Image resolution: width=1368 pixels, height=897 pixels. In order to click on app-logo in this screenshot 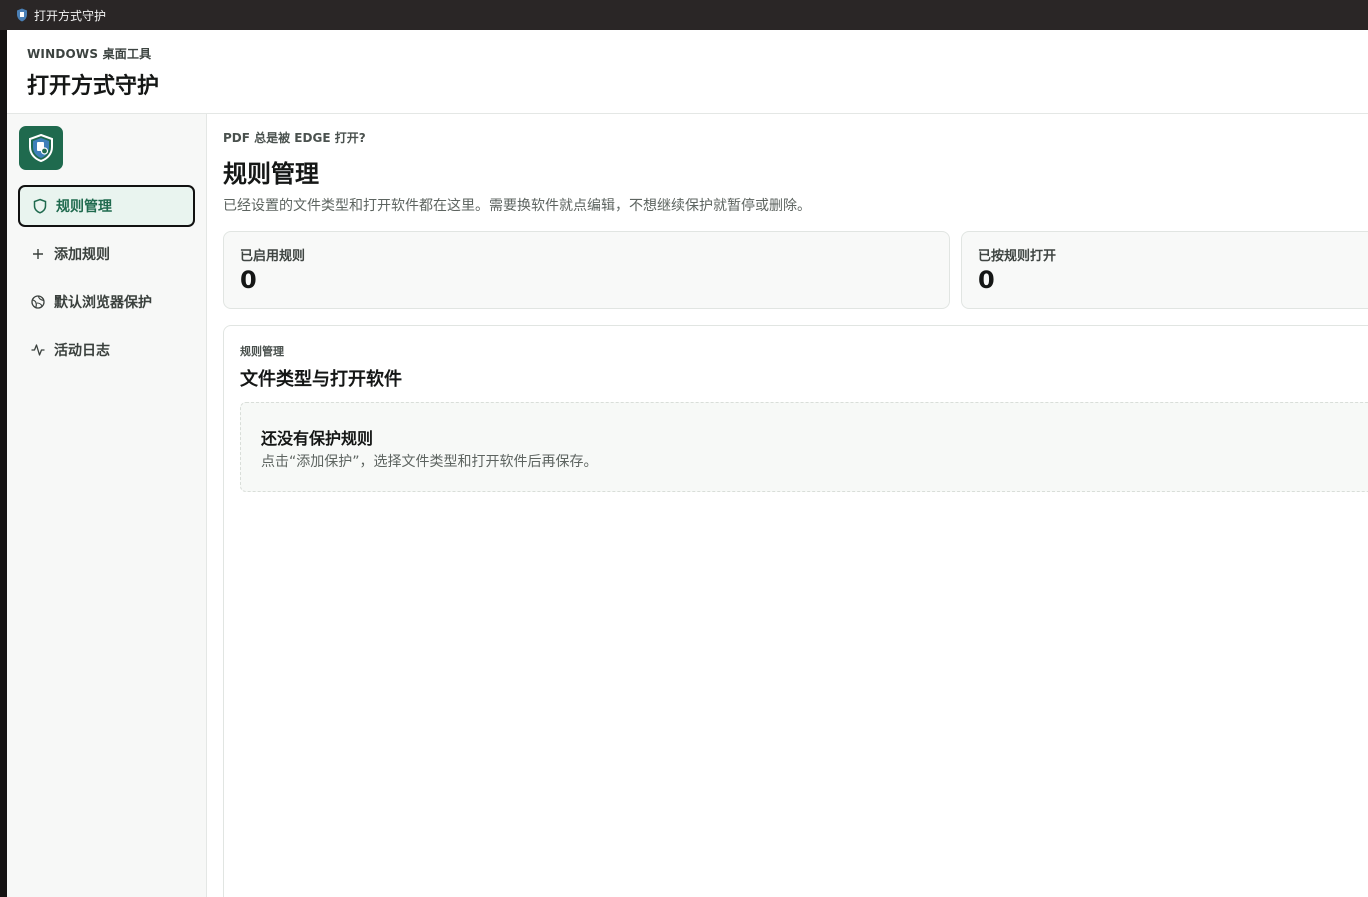, I will do `click(41, 148)`.